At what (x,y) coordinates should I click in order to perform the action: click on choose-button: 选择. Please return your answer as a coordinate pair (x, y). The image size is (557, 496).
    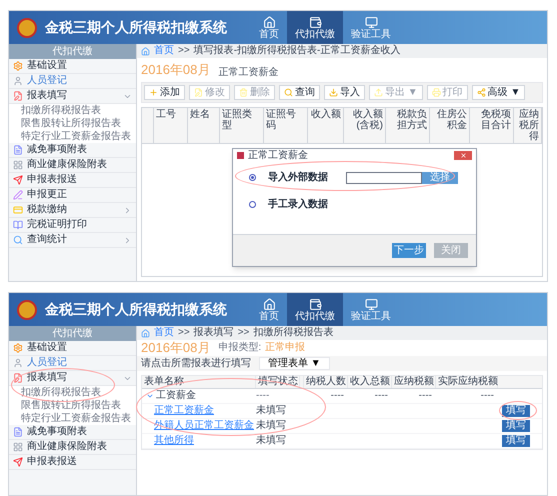
    Looking at the image, I should click on (440, 178).